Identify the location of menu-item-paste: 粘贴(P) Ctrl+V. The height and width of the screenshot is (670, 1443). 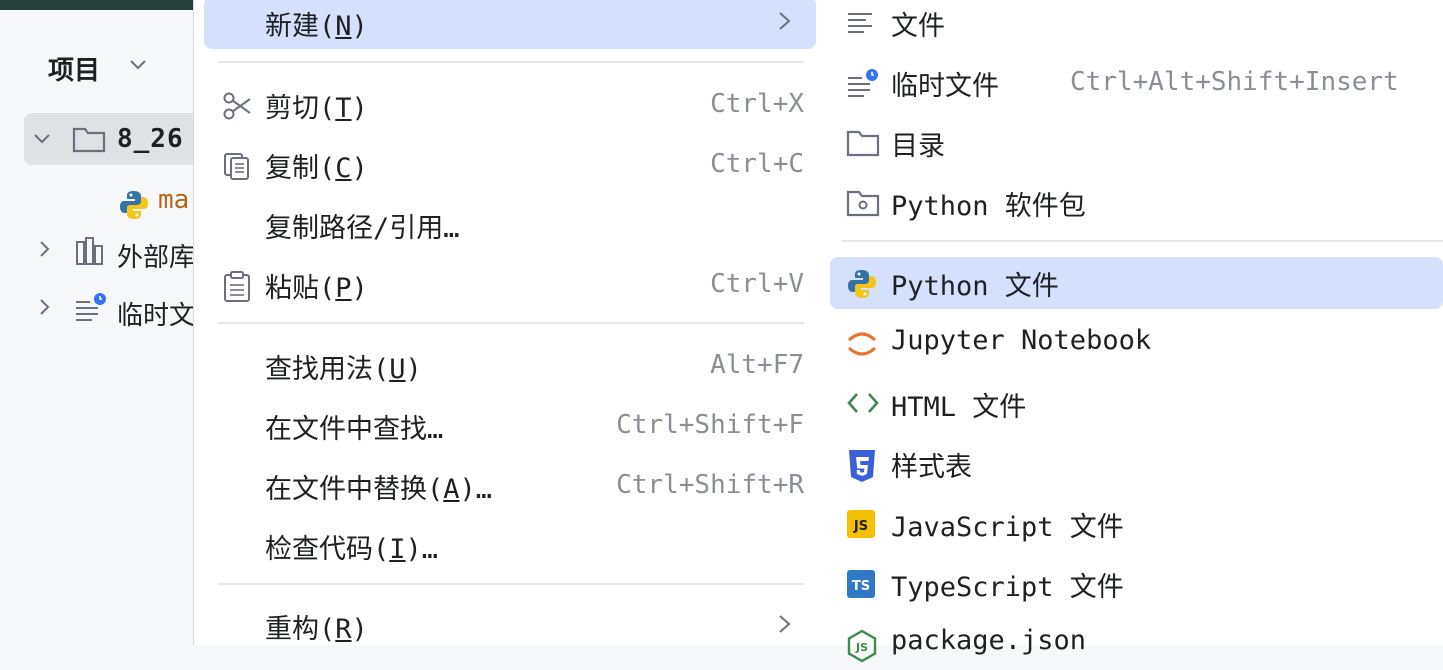
(507, 285).